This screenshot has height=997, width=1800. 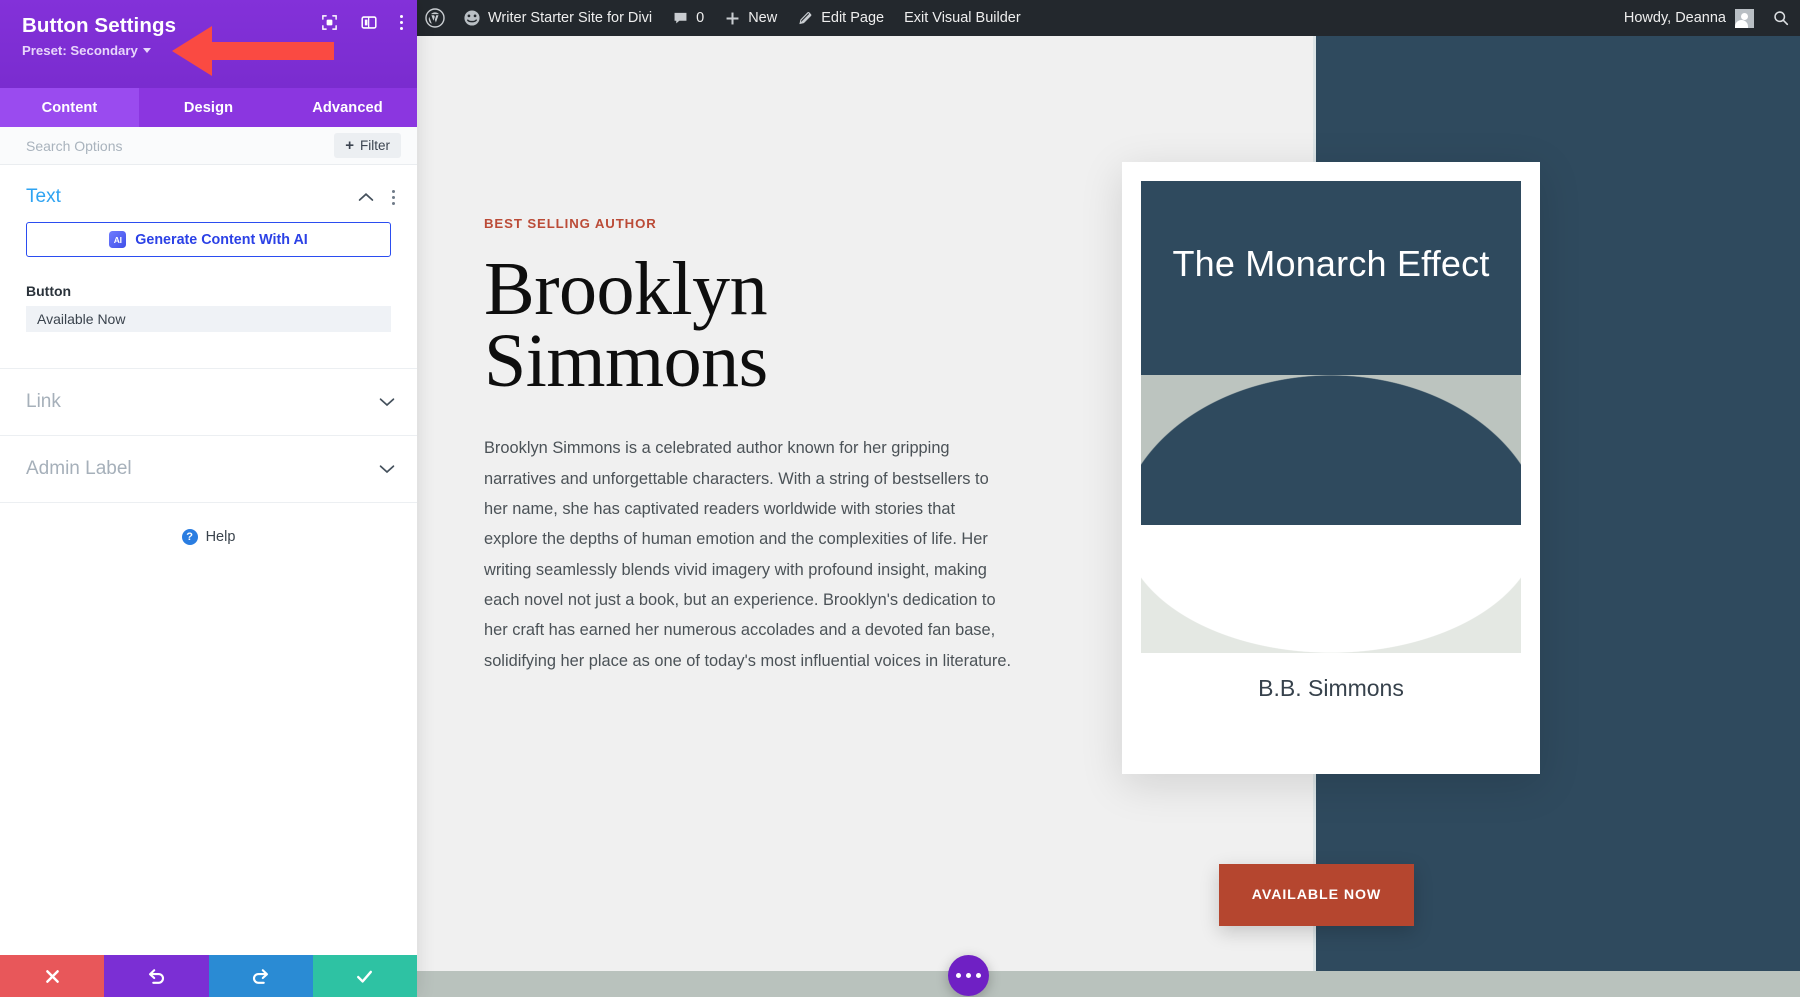 I want to click on layout-split-icon, so click(x=369, y=22).